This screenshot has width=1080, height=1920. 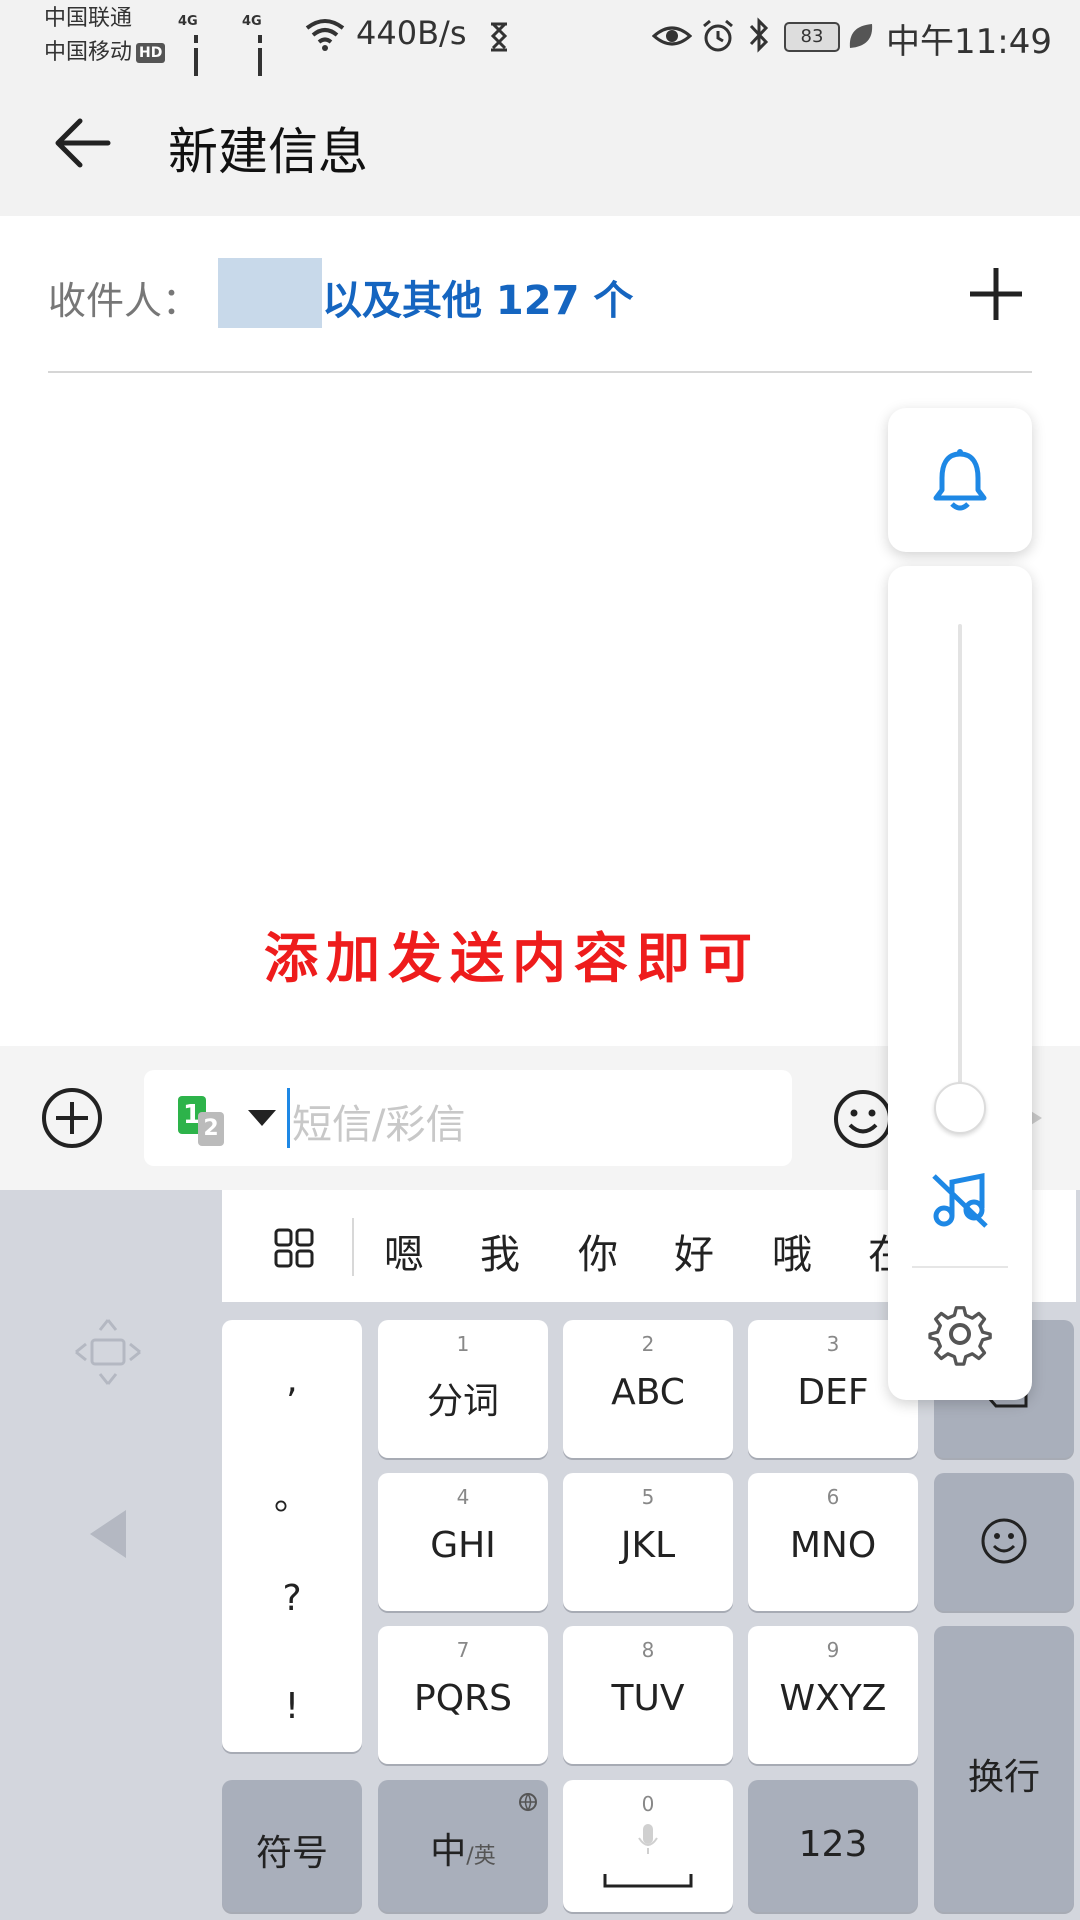 What do you see at coordinates (448, 1851) in the screenshot?
I see `language-main: 中` at bounding box center [448, 1851].